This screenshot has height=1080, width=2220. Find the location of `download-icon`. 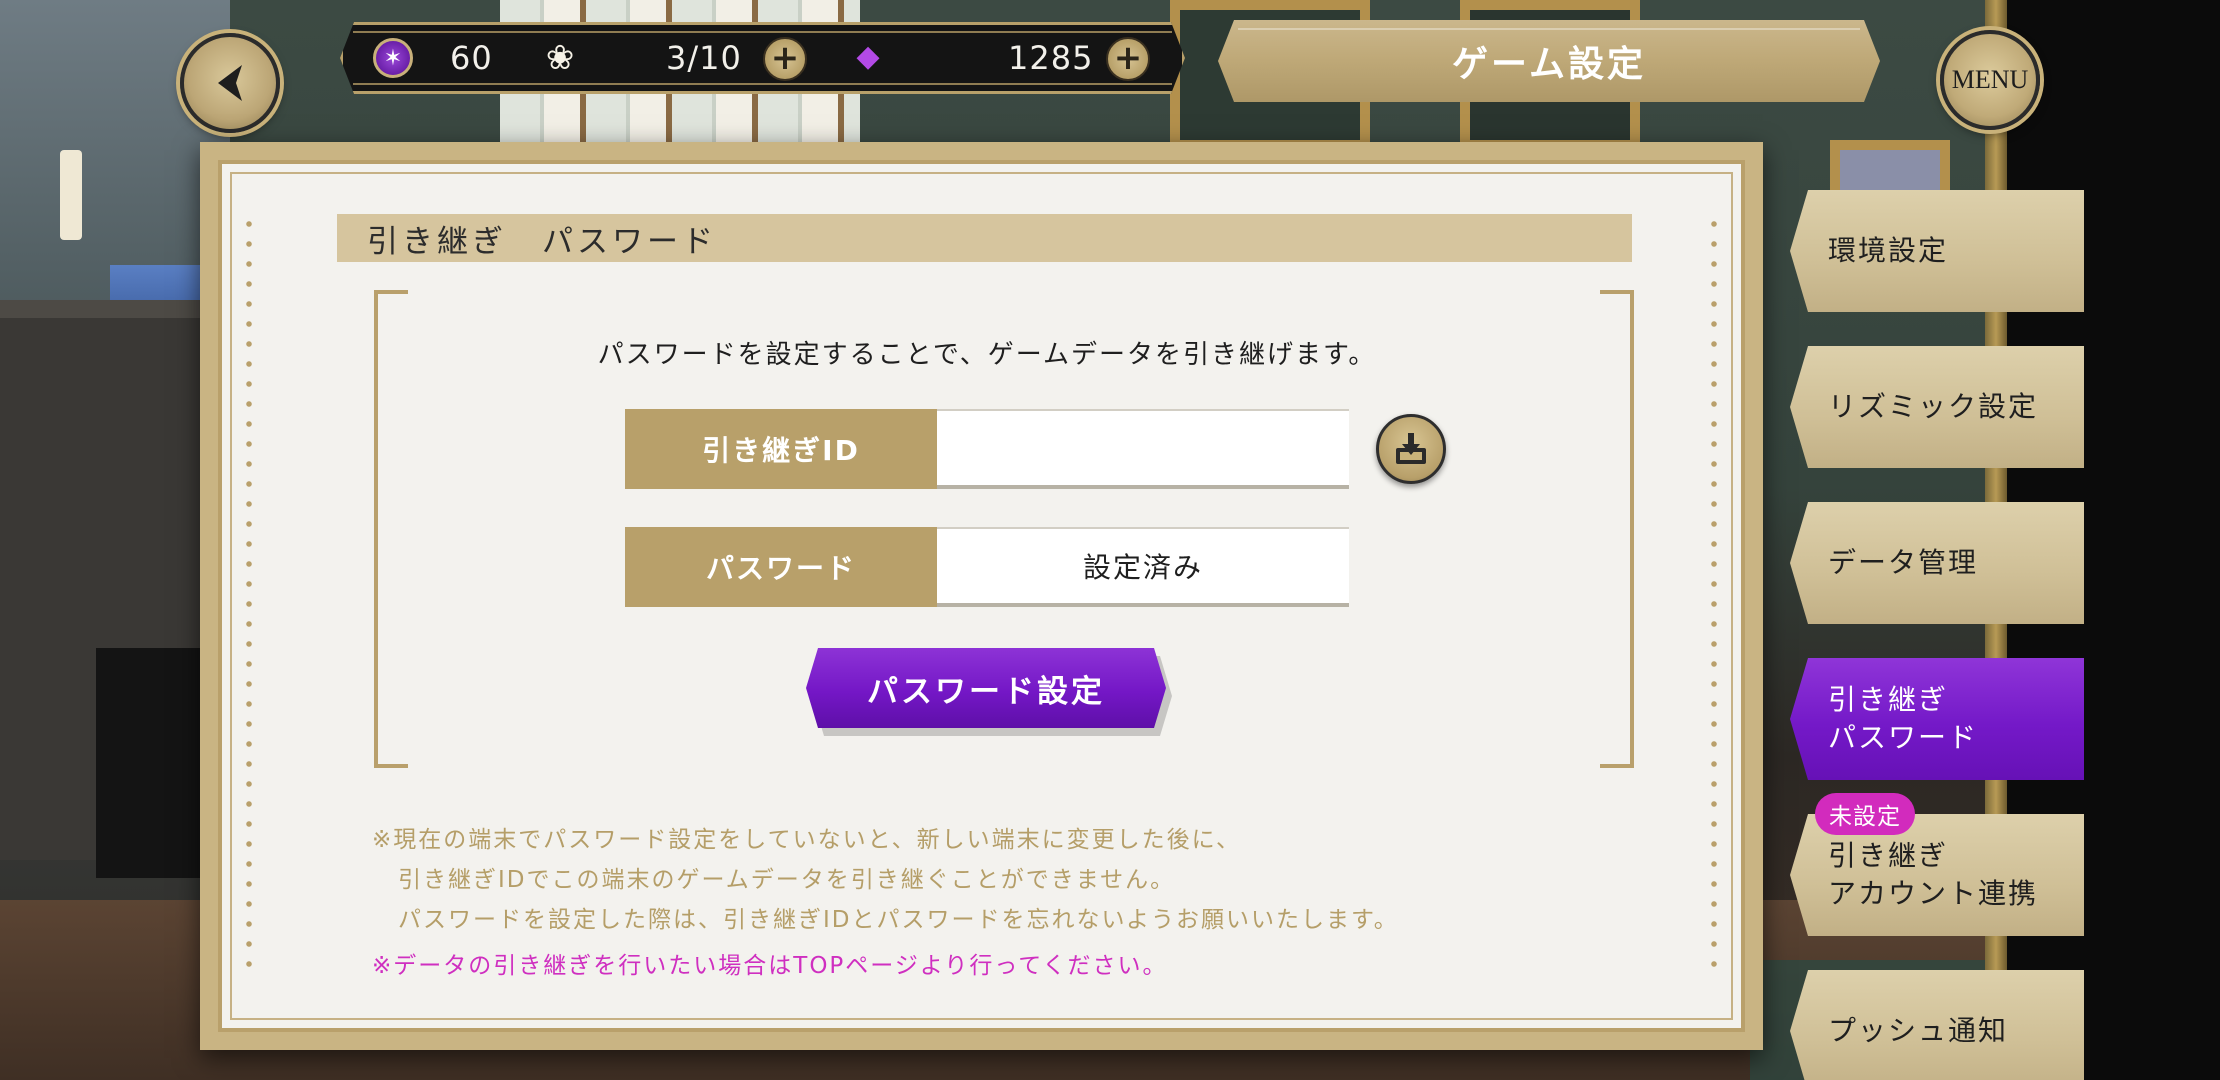

download-icon is located at coordinates (1411, 448).